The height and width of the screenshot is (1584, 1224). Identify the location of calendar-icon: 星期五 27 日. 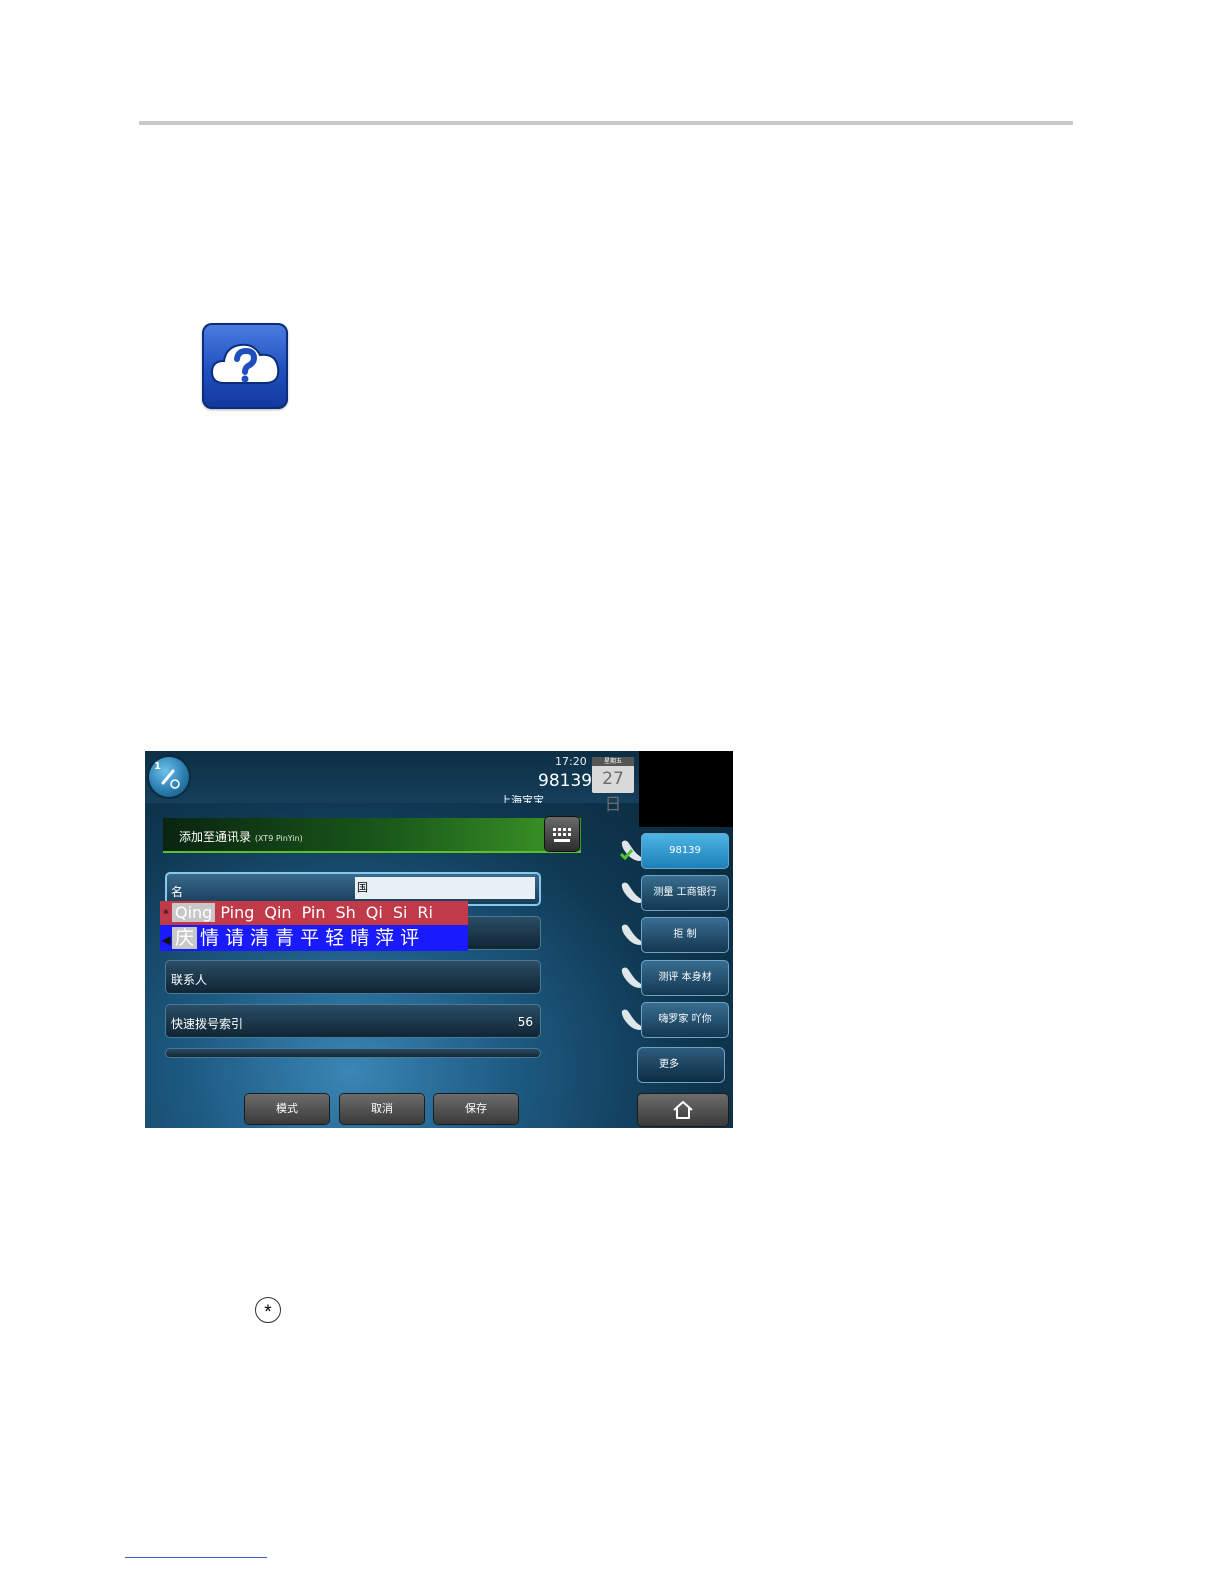
(613, 786).